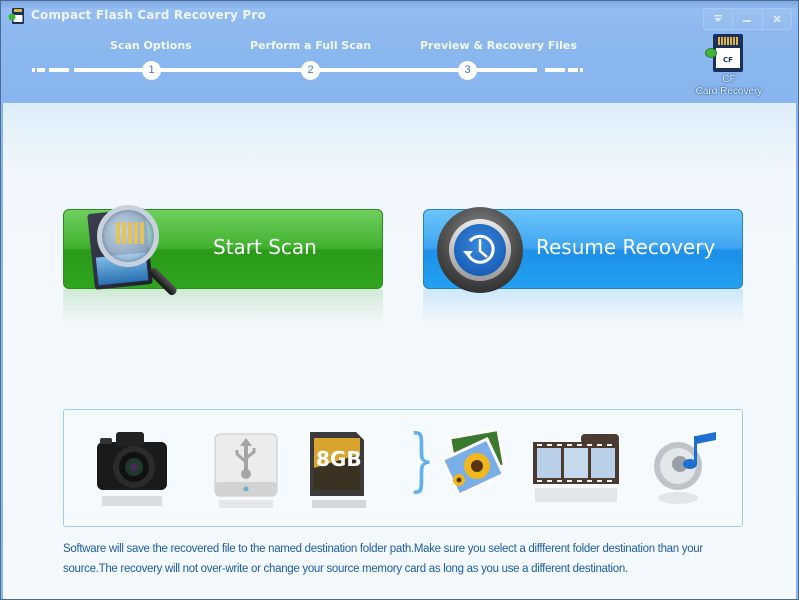  Describe the element at coordinates (728, 41) in the screenshot. I see `card-pins` at that location.